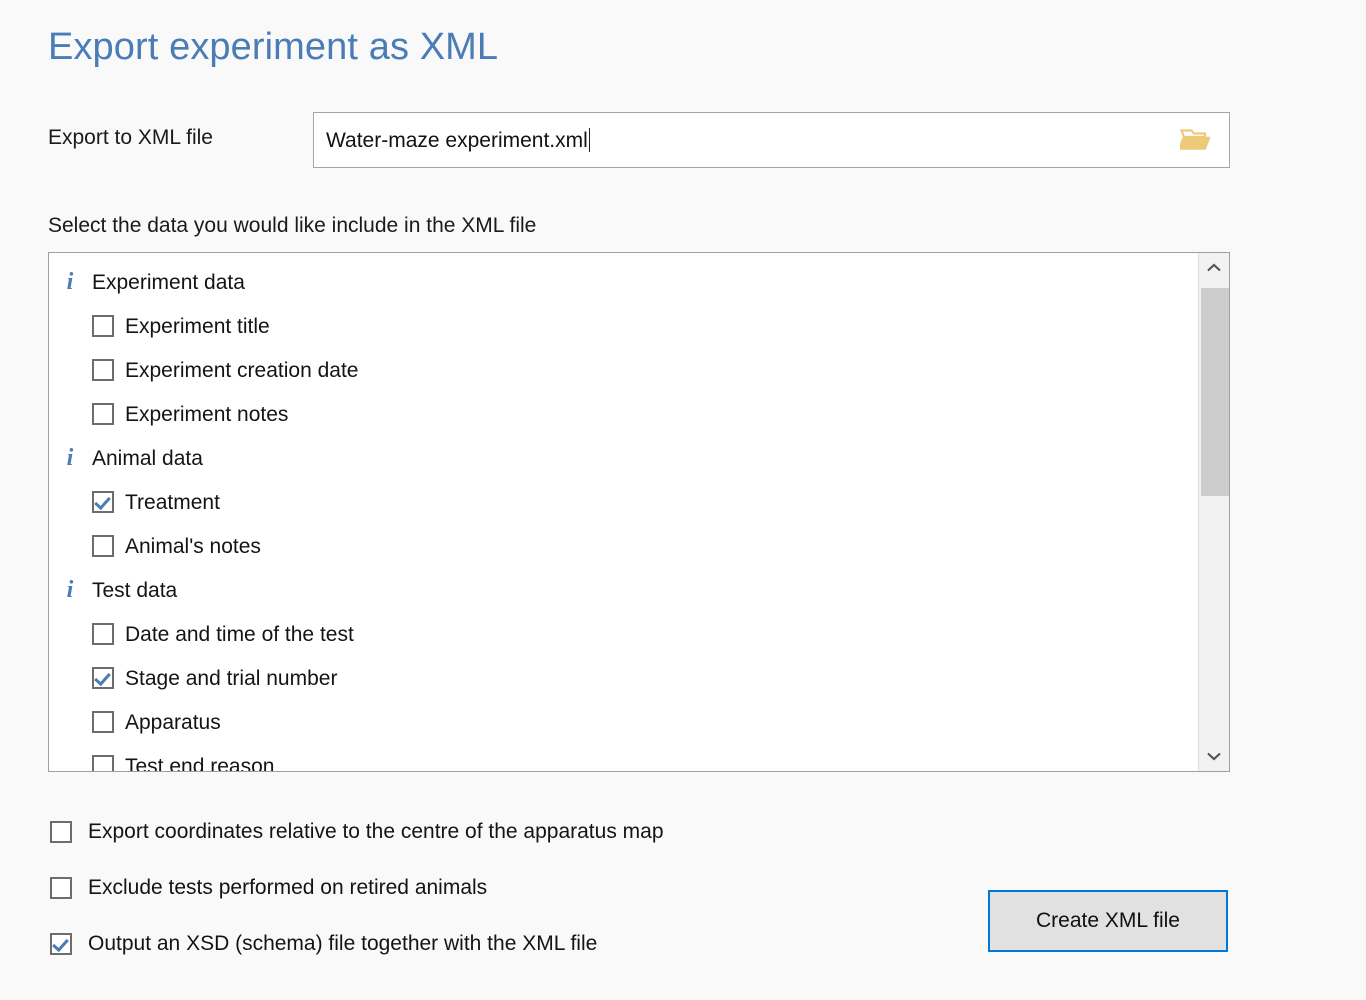  Describe the element at coordinates (103, 634) in the screenshot. I see `checkbox-date-and-time-of-the-test` at that location.